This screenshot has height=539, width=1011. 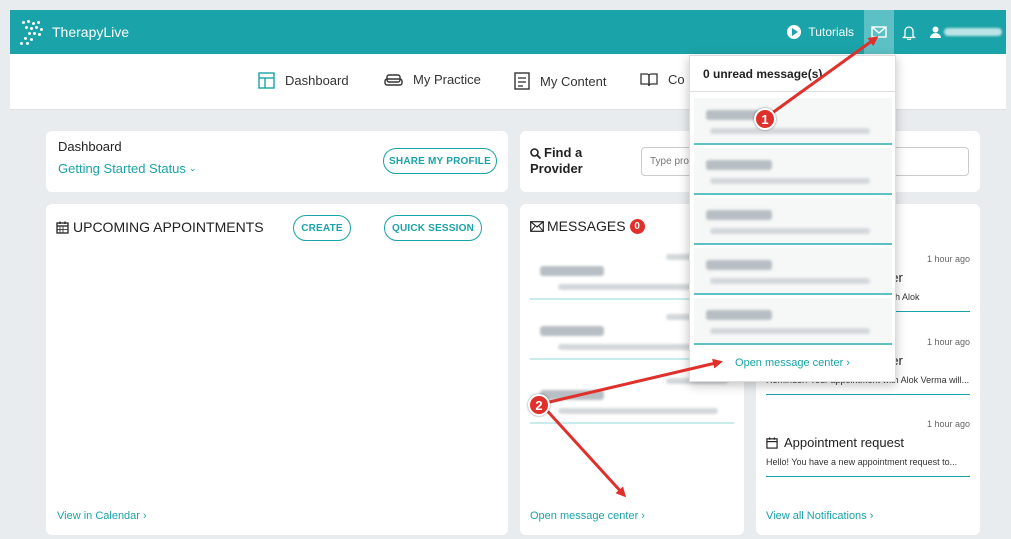 I want to click on arrow-to-card-link, so click(x=583, y=450).